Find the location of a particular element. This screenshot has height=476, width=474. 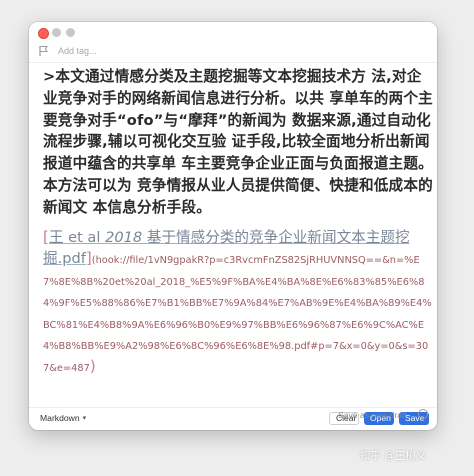

format-dropdown: Markdown ▾ is located at coordinates (63, 418).